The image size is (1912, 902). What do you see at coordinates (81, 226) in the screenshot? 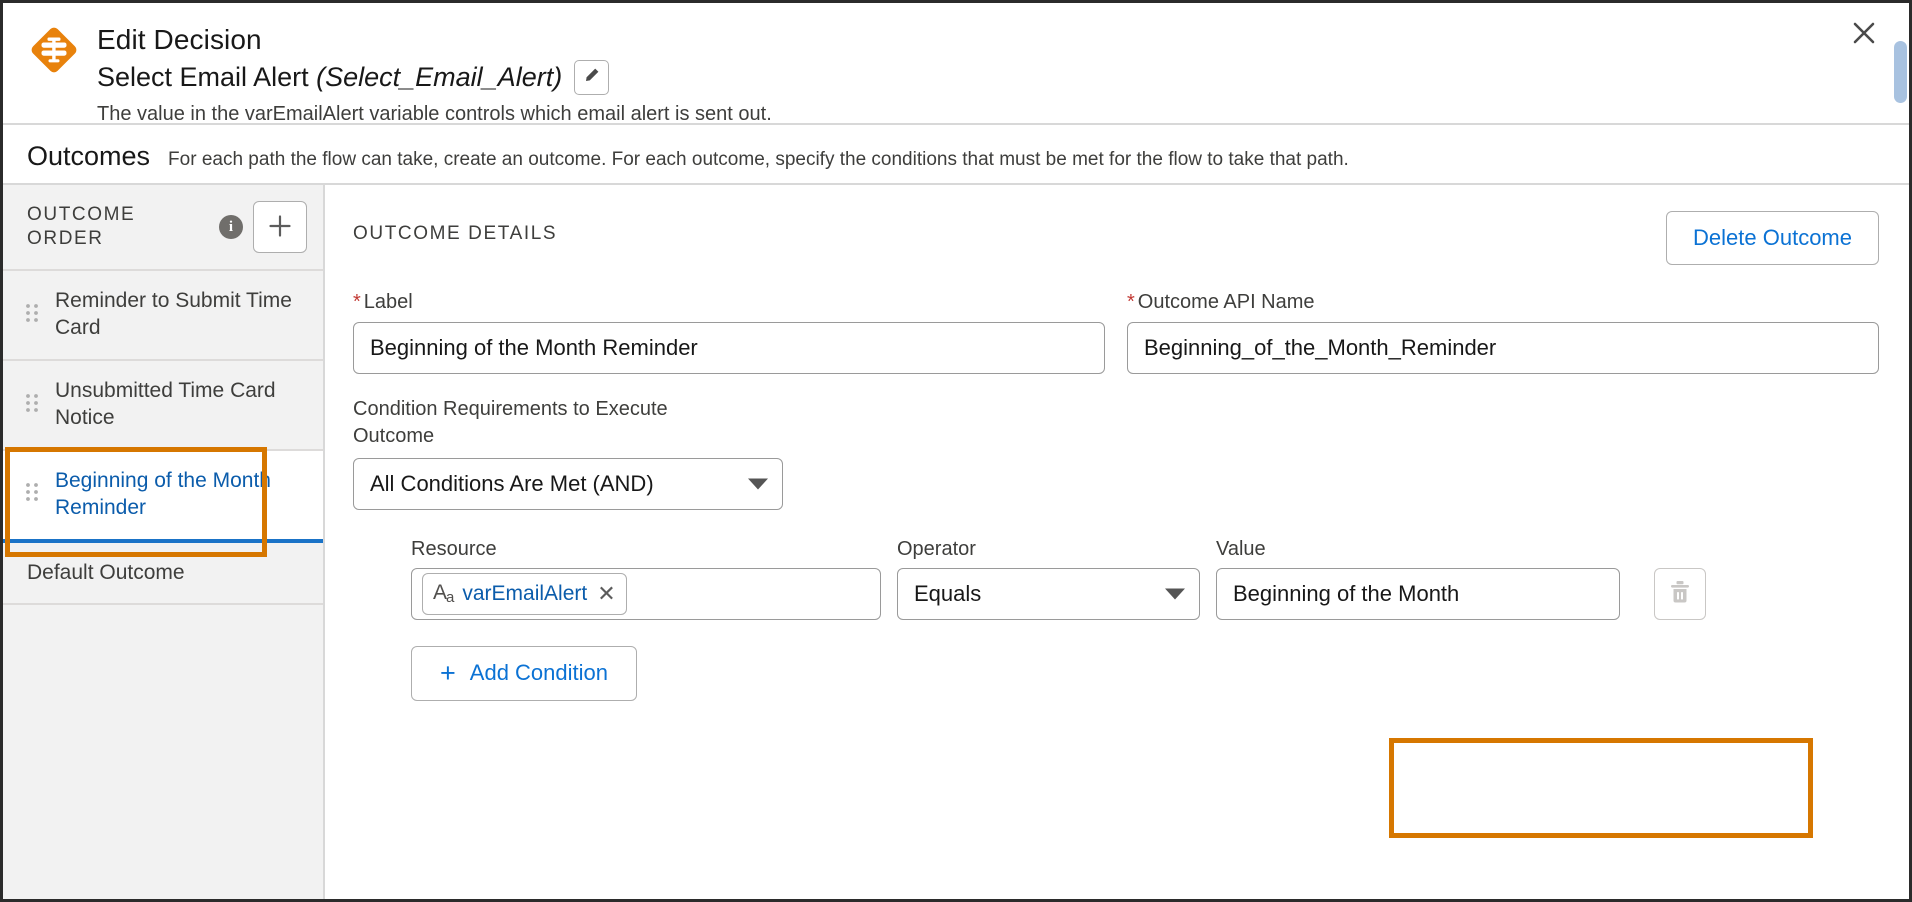
I see `outcome-order-label: OUTCOME ORDER` at bounding box center [81, 226].